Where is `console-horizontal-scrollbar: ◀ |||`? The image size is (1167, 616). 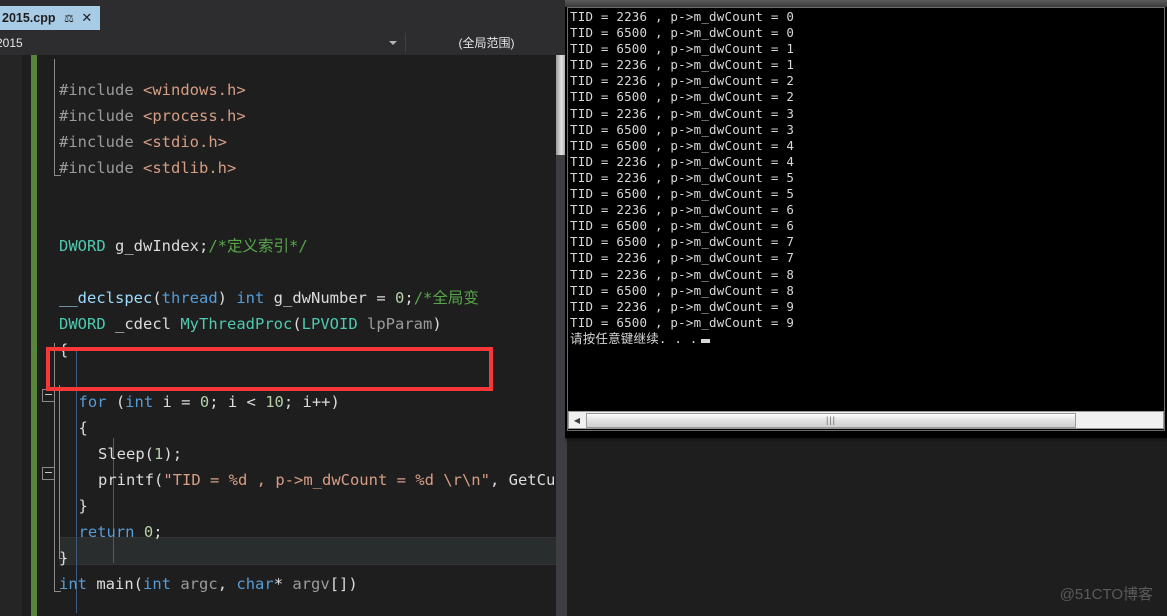 console-horizontal-scrollbar: ◀ ||| is located at coordinates (866, 420).